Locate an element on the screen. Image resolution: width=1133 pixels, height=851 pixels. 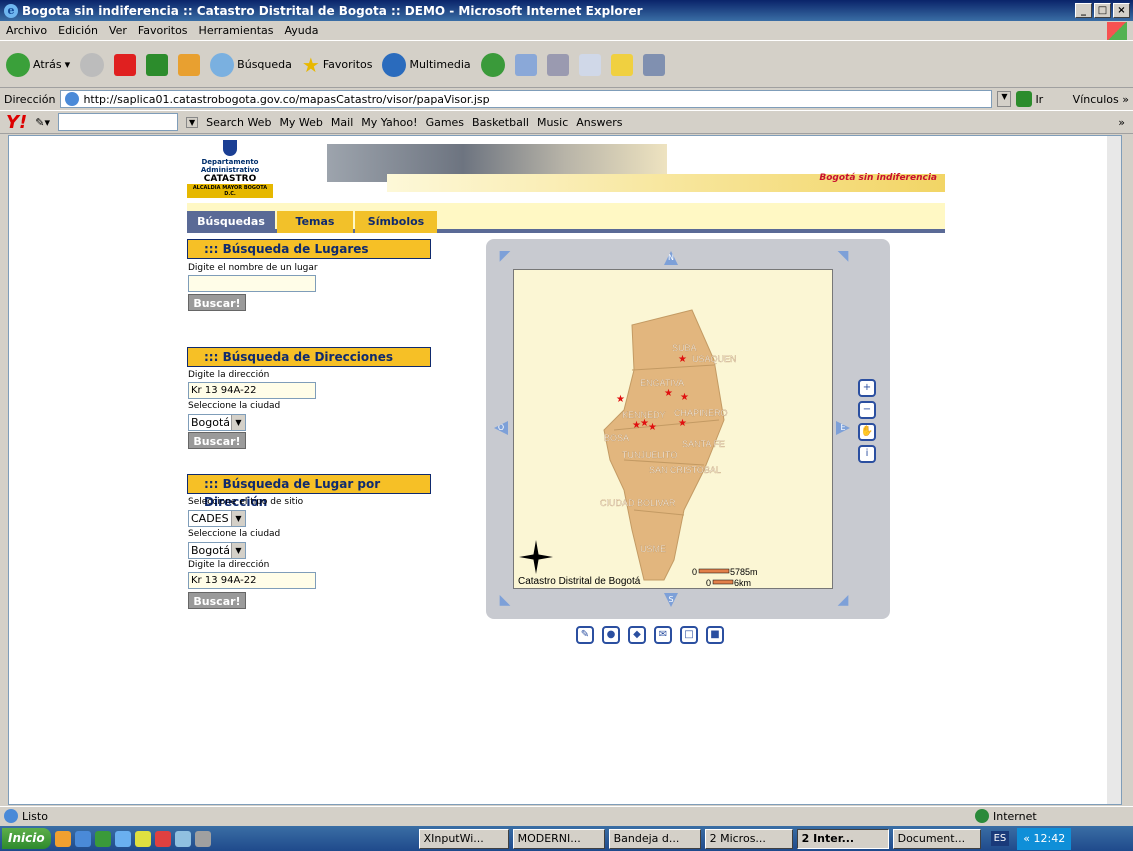
full-view-button: ■ is located at coordinates (715, 635).